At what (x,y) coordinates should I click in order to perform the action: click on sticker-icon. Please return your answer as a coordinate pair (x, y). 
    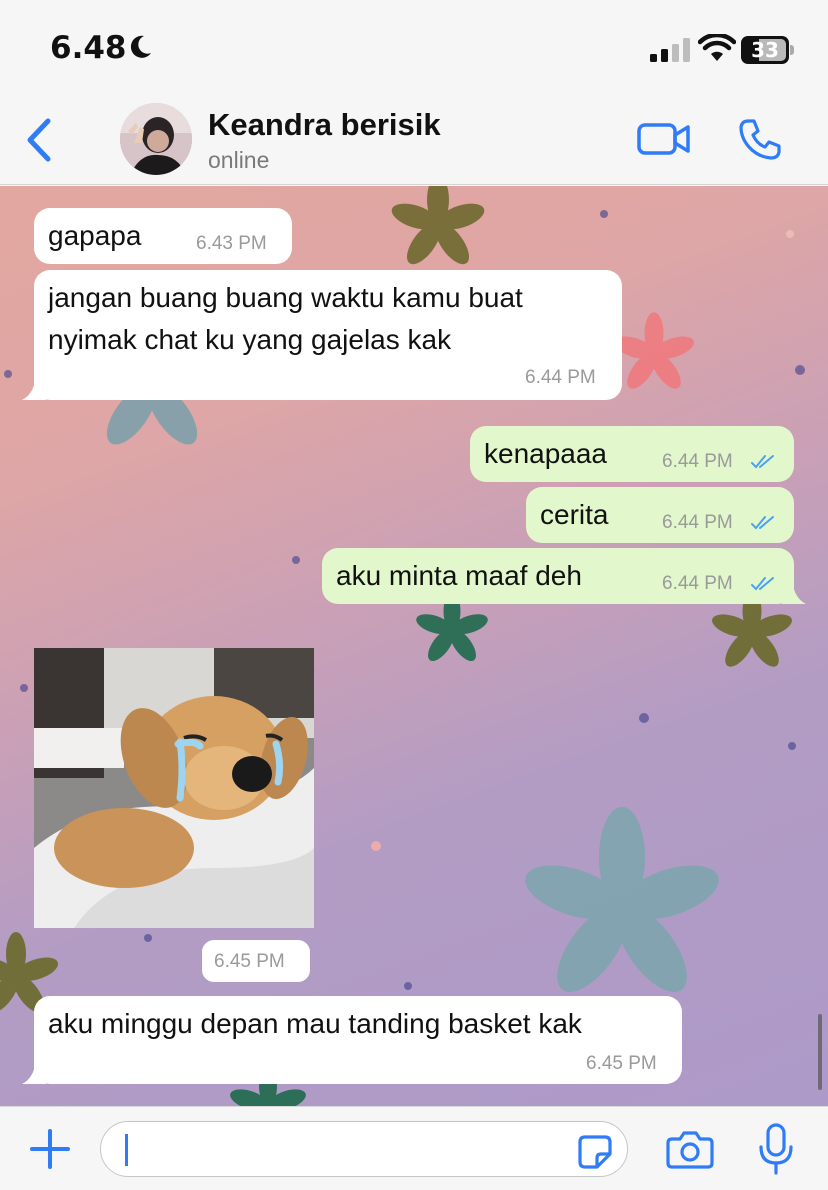
    Looking at the image, I should click on (595, 1152).